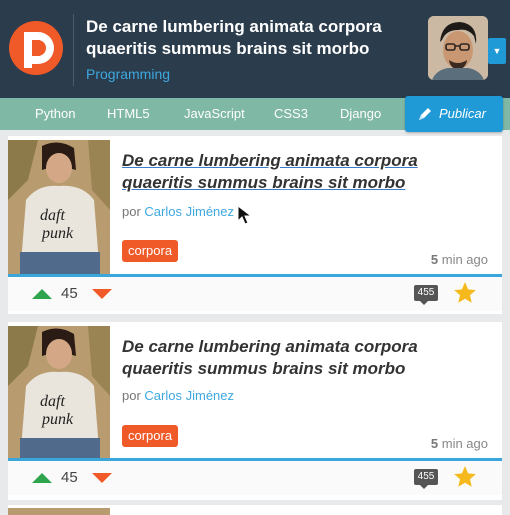  Describe the element at coordinates (214, 114) in the screenshot. I see `nav-item-javascript: JavaScript` at that location.